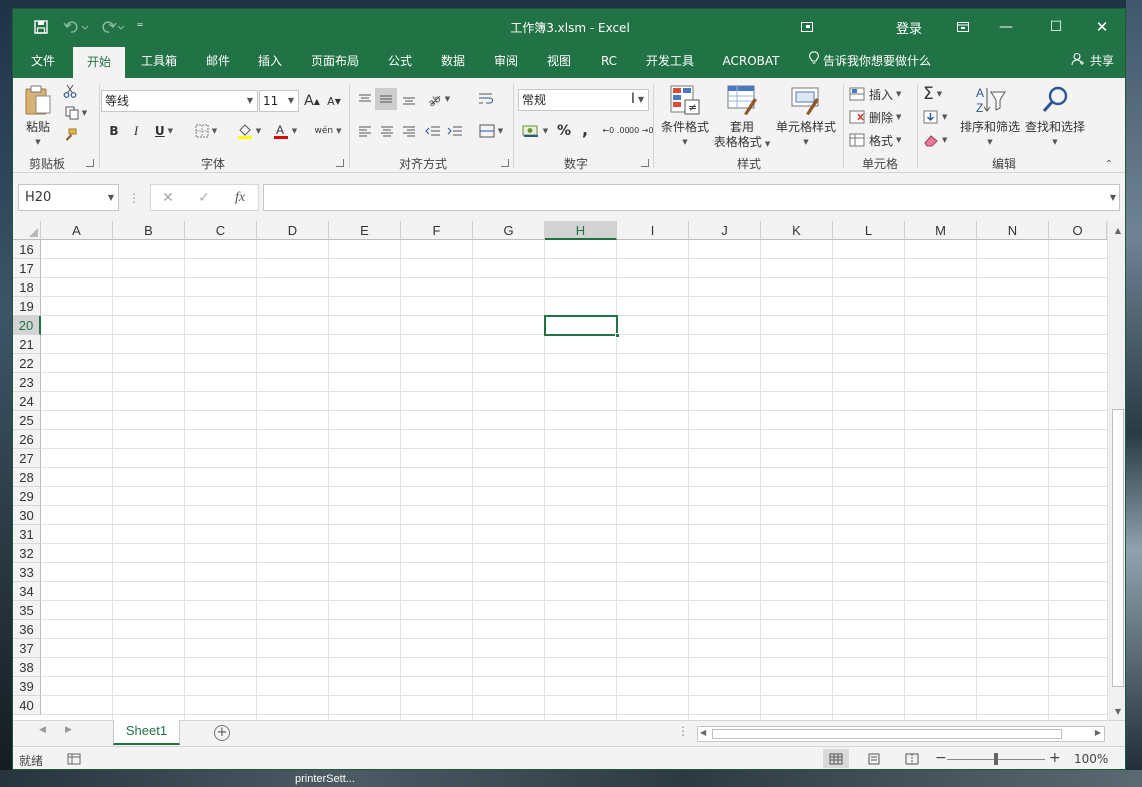 The width and height of the screenshot is (1142, 787). Describe the element at coordinates (74, 758) in the screenshot. I see `macro-record-icon` at that location.